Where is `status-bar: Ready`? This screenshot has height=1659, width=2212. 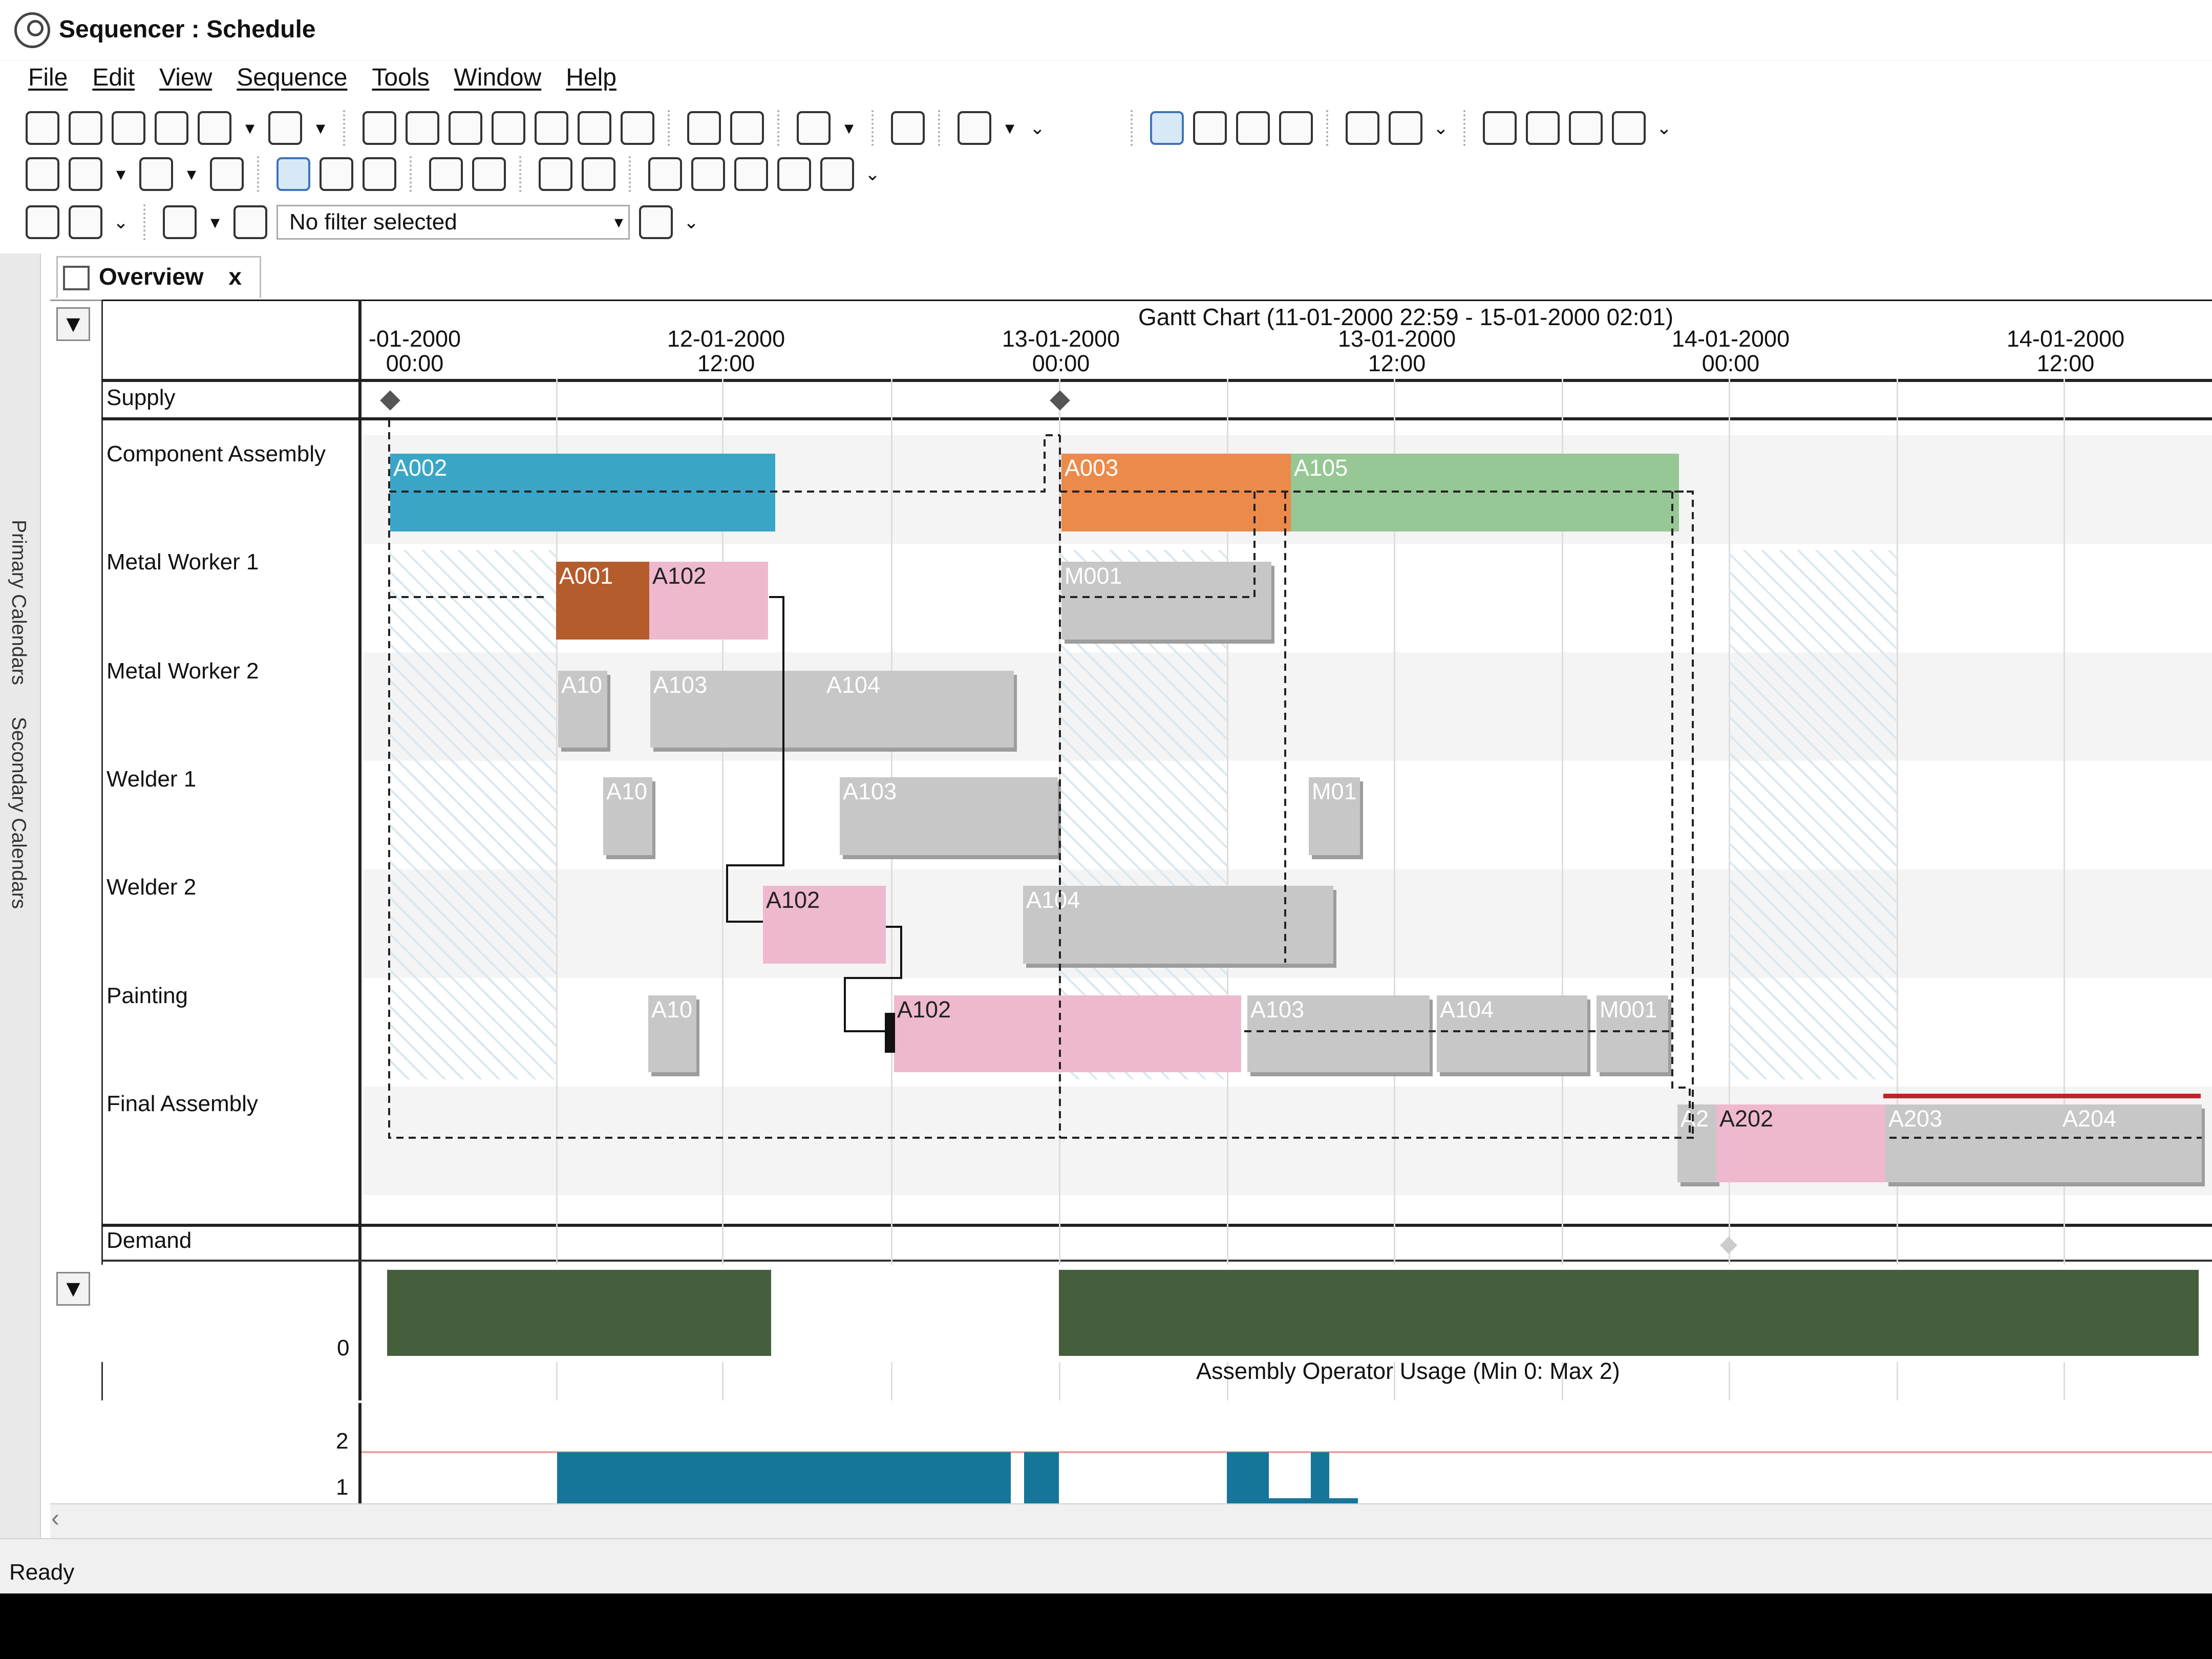 status-bar: Ready is located at coordinates (1106, 1566).